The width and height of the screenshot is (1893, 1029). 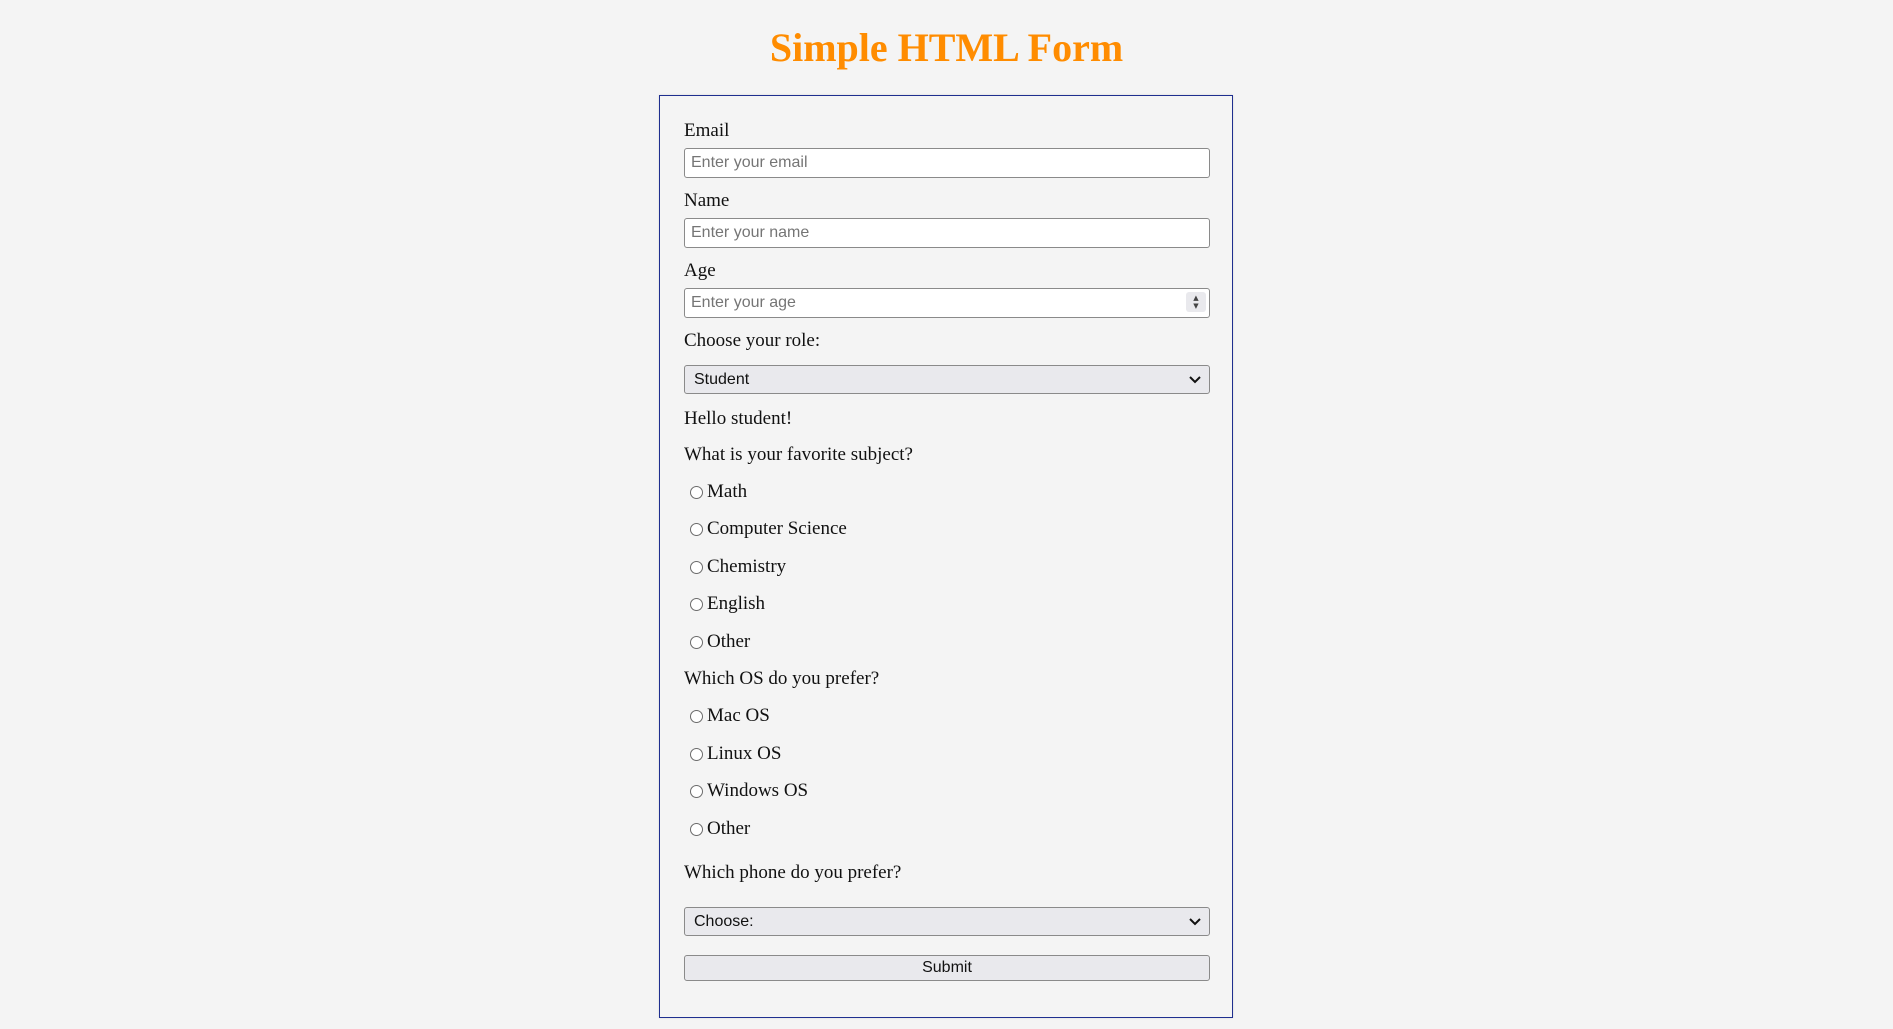 I want to click on email-input, so click(x=947, y=163).